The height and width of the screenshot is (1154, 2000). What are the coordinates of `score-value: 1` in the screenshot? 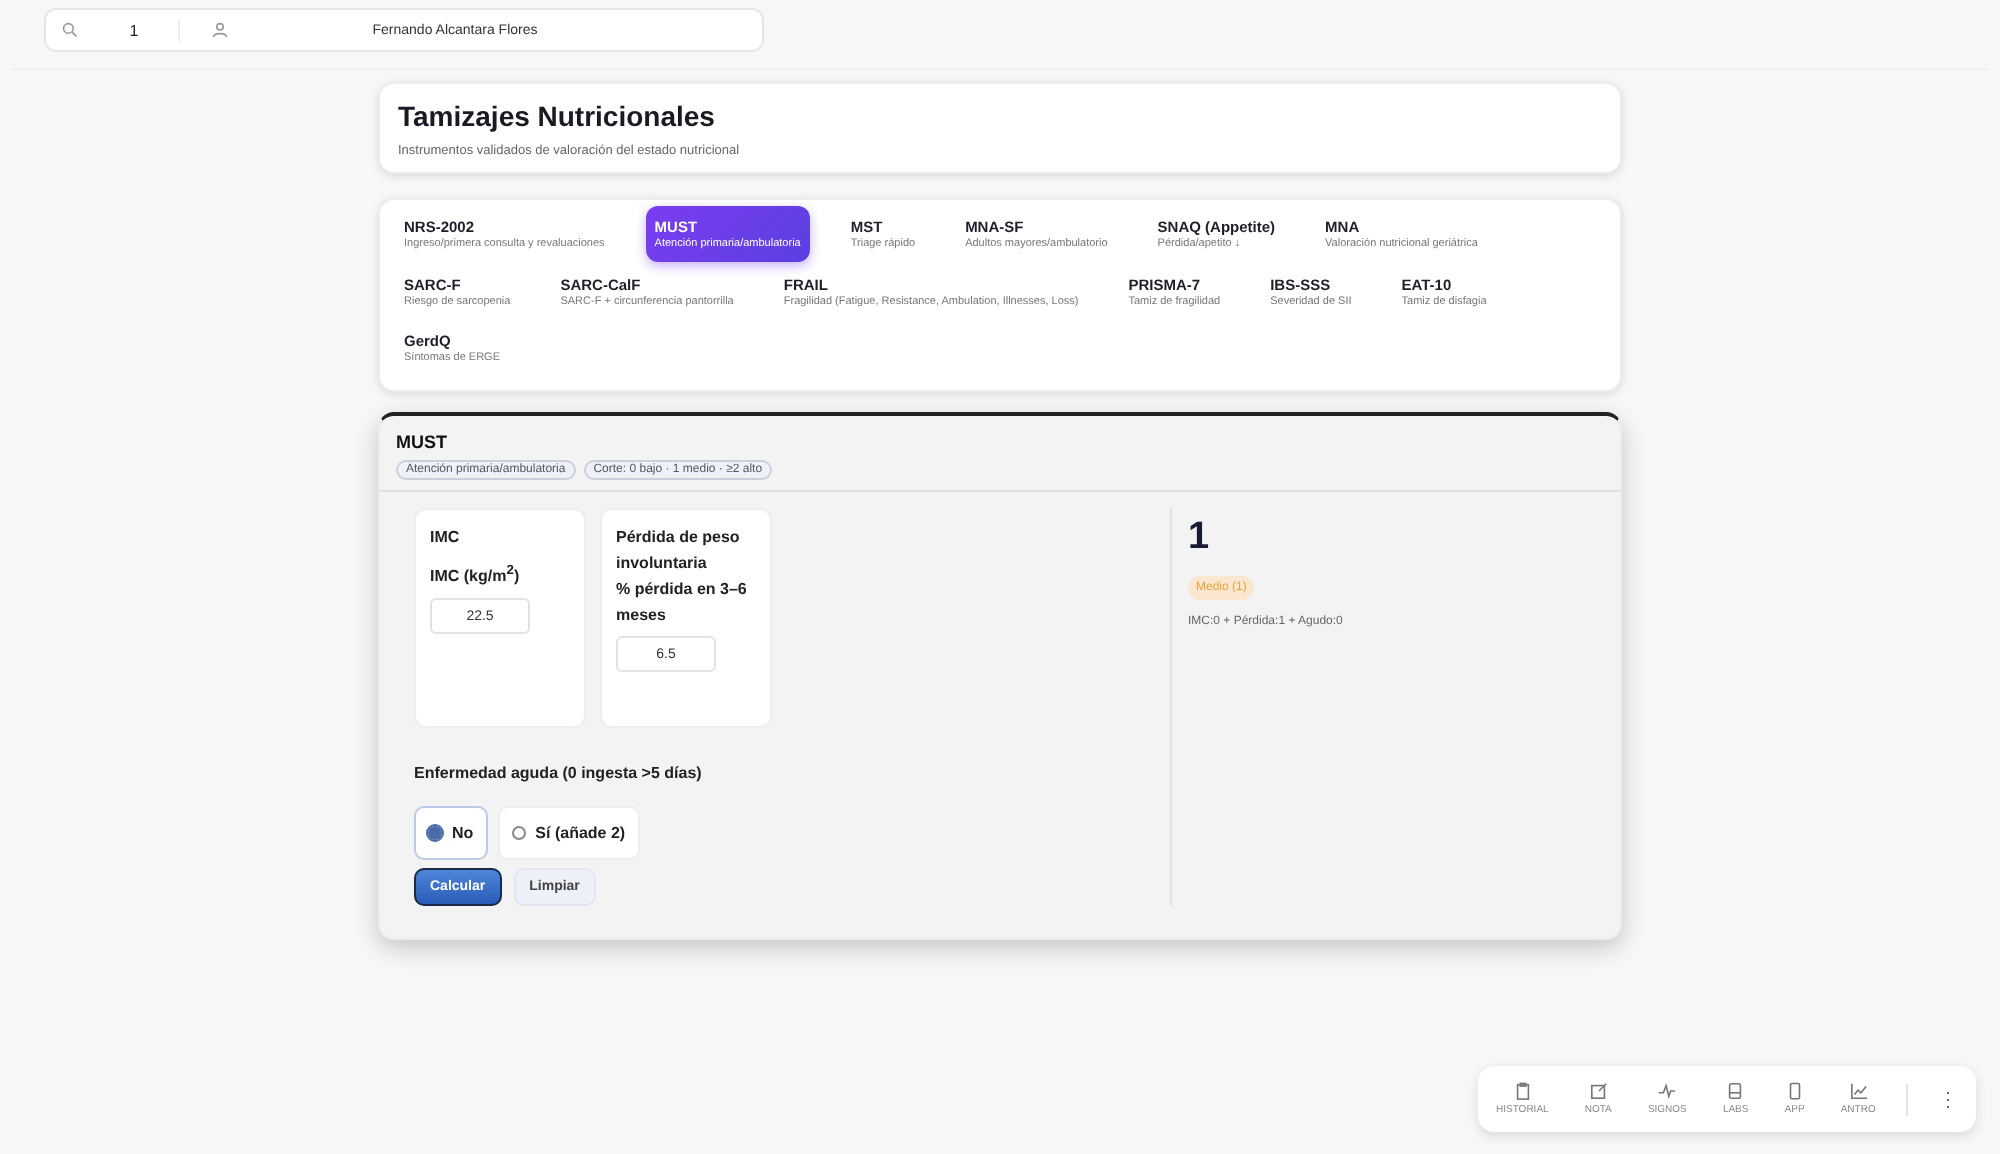 It's located at (1199, 537).